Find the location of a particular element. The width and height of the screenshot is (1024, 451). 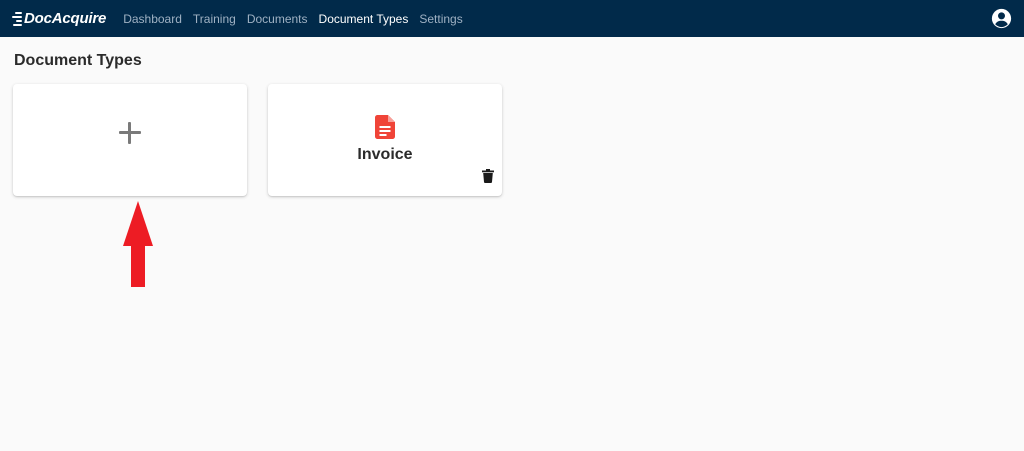

document-type-label: Invoice is located at coordinates (385, 154).